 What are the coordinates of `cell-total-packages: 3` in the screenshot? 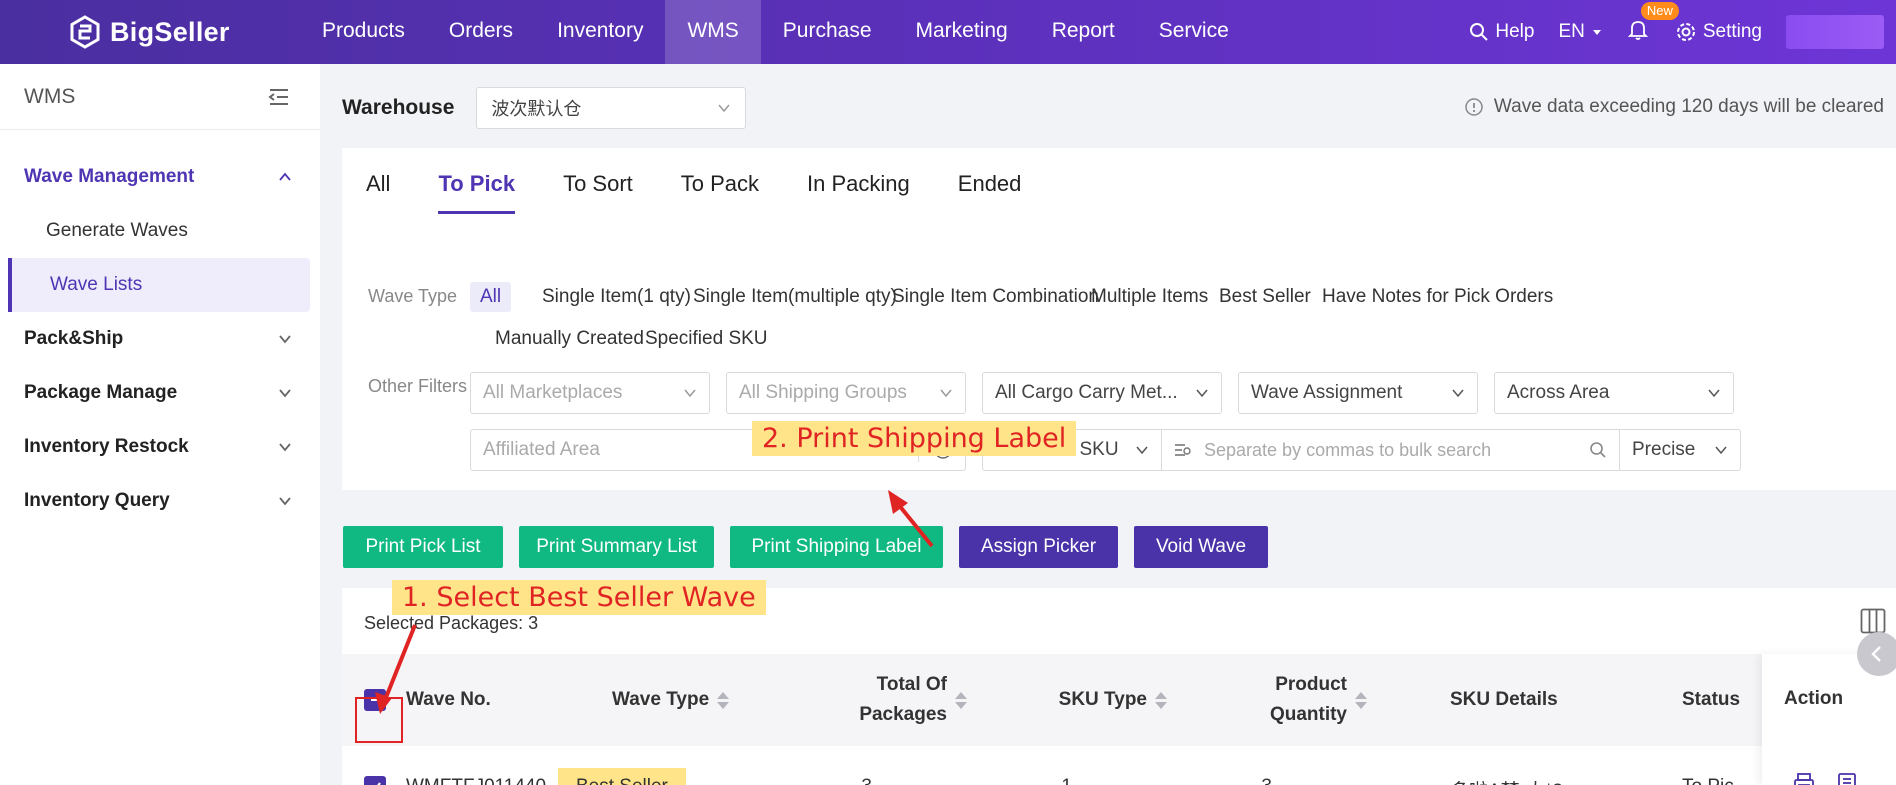 It's located at (857, 780).